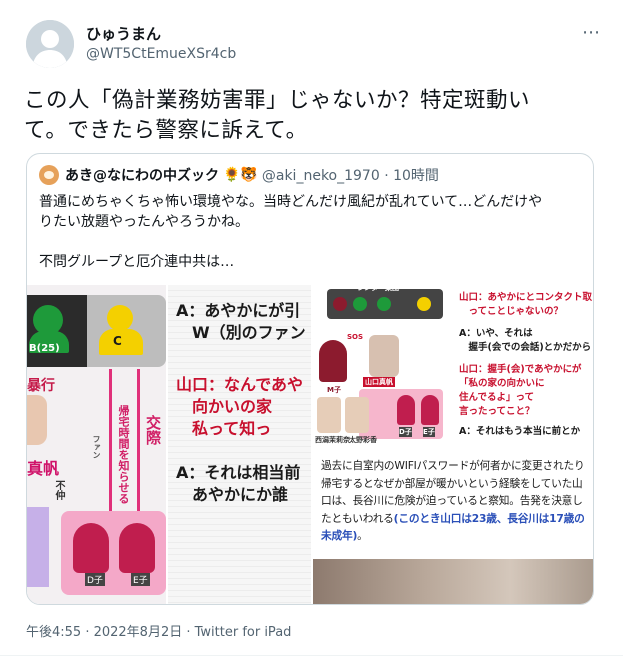  What do you see at coordinates (38, 547) in the screenshot?
I see `lavender-block` at bounding box center [38, 547].